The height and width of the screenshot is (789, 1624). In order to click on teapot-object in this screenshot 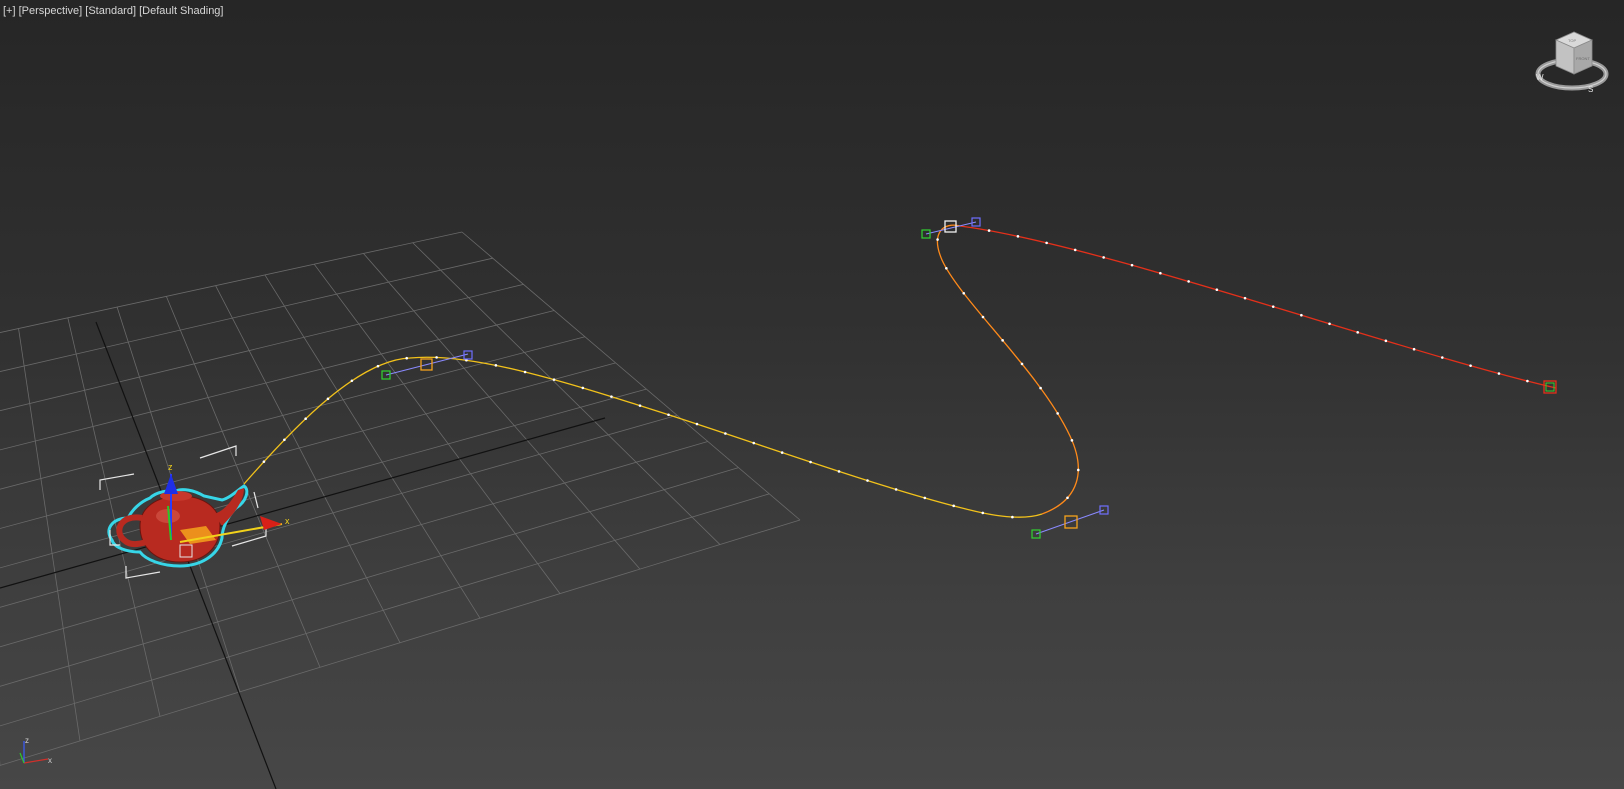, I will do `click(183, 512)`.